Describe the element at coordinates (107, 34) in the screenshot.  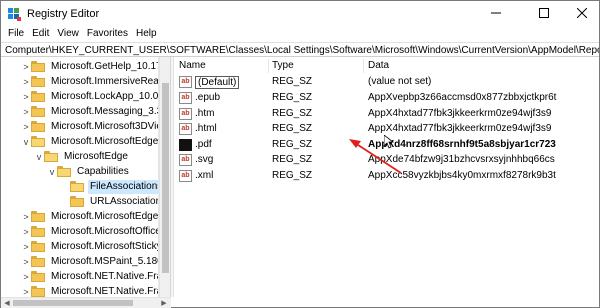
I see `menu-favorites: Favorites` at that location.